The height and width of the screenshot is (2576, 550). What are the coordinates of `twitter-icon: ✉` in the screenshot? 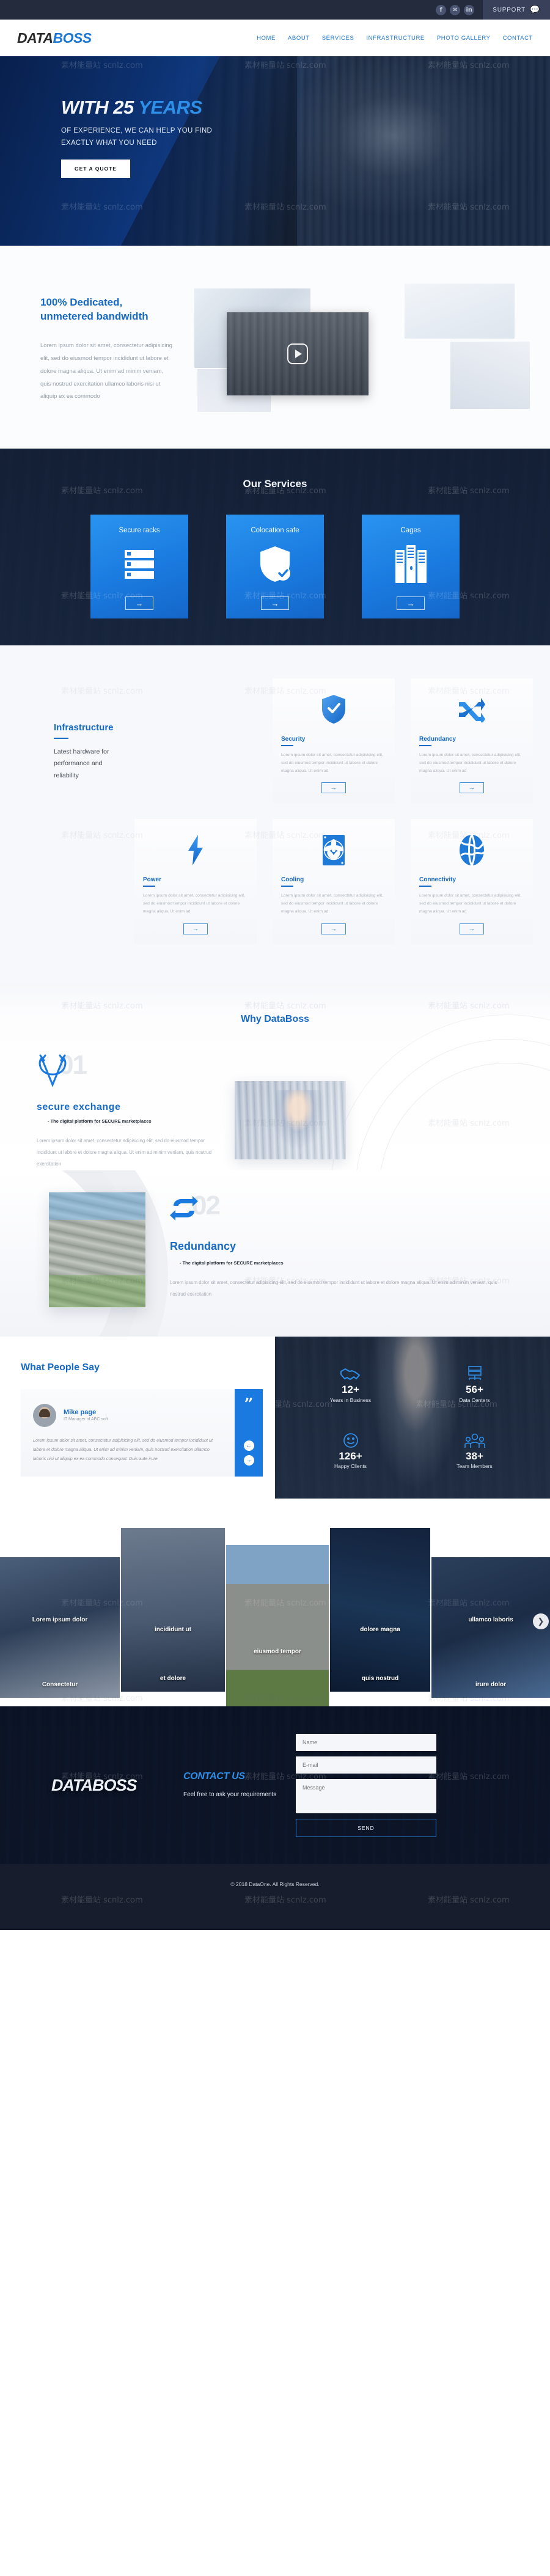 It's located at (456, 9).